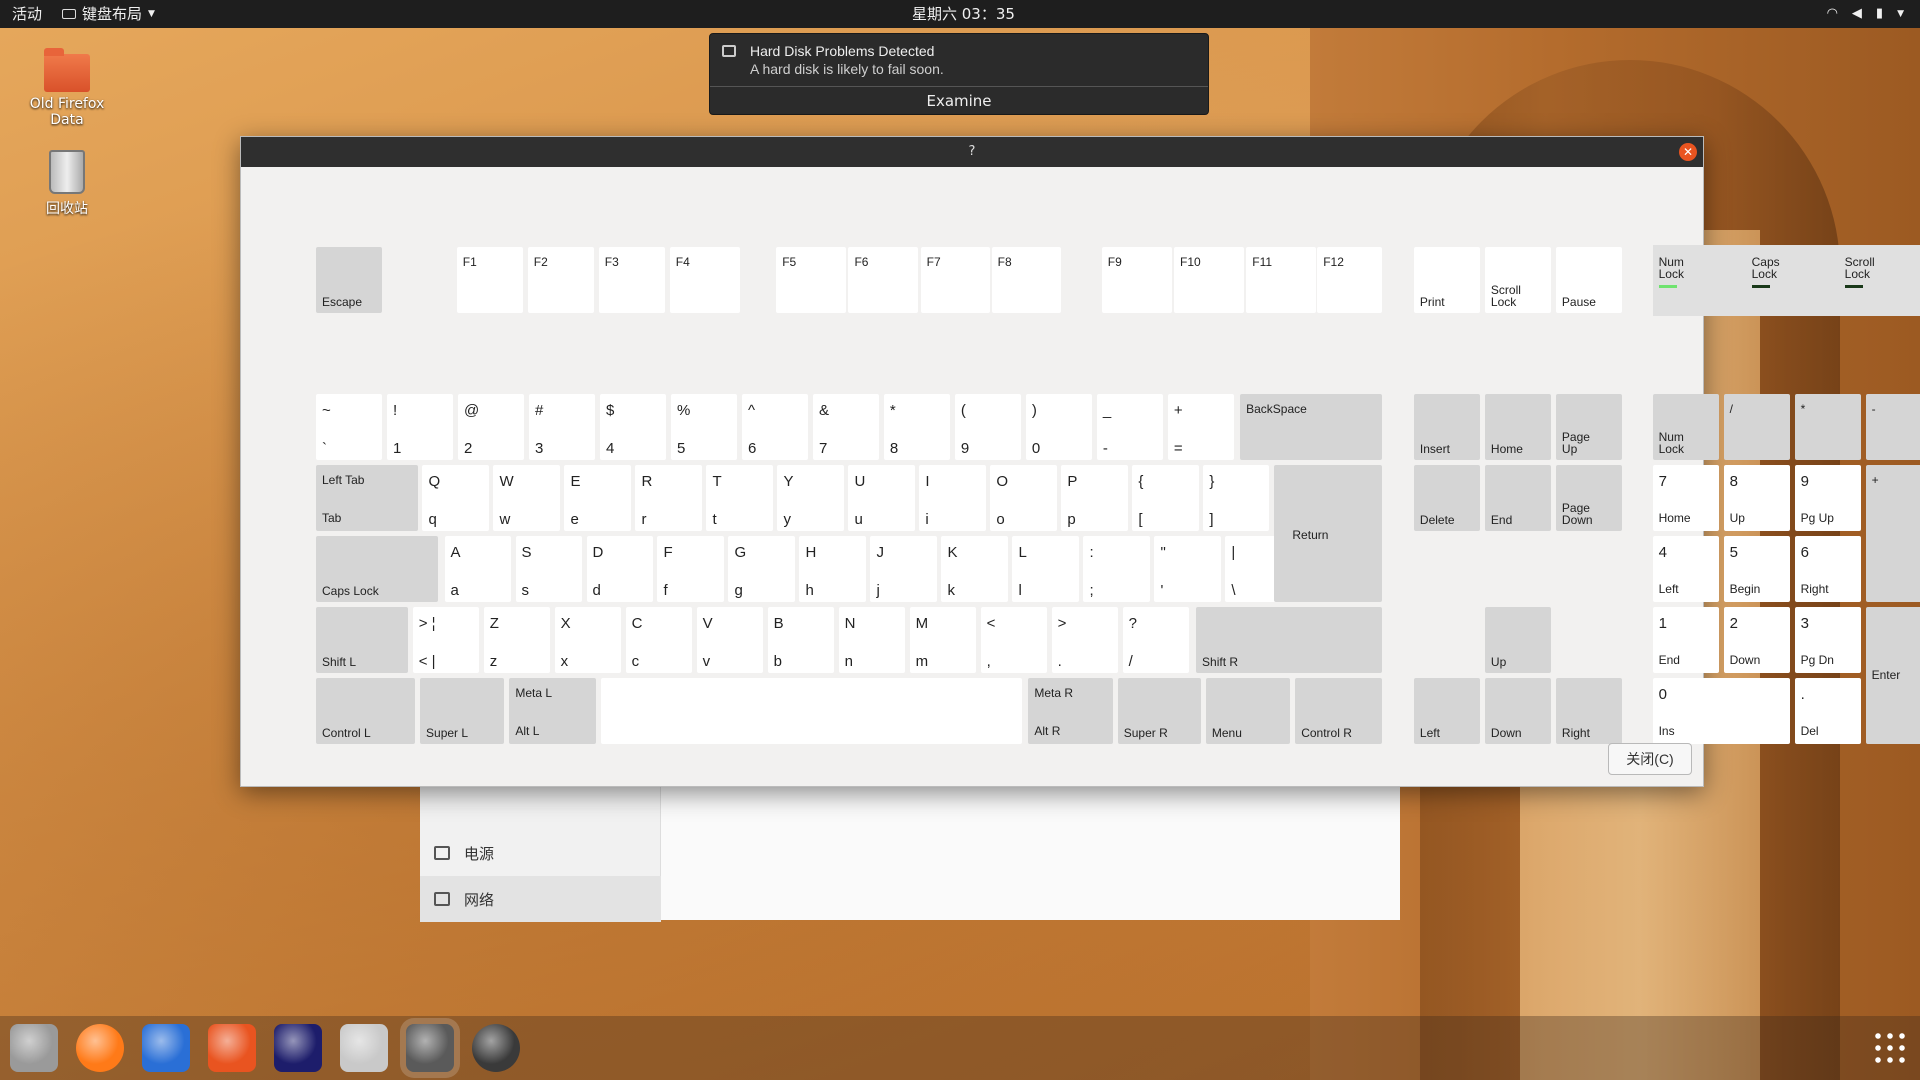 The height and width of the screenshot is (1080, 1920). What do you see at coordinates (1281, 280) in the screenshot?
I see `key-f11: F11` at bounding box center [1281, 280].